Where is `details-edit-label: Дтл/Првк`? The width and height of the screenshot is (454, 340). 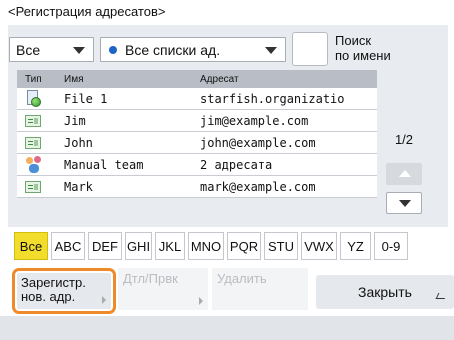 details-edit-label: Дтл/Првк is located at coordinates (150, 278).